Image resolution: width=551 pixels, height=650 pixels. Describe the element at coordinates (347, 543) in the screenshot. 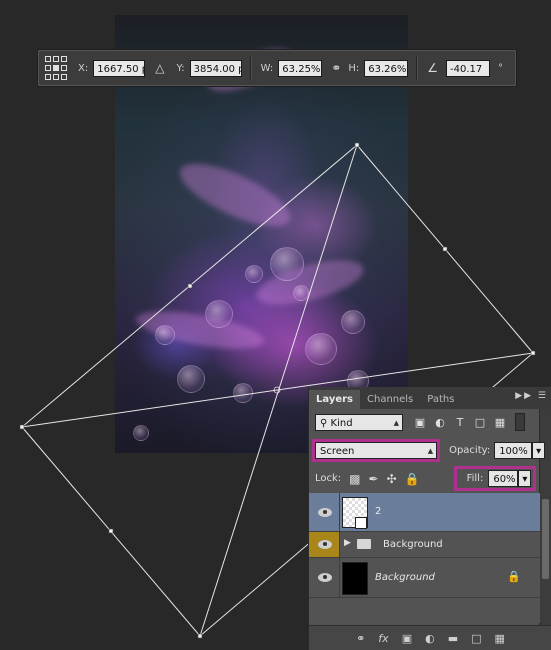

I see `expand-triangle-icon: ▶` at that location.